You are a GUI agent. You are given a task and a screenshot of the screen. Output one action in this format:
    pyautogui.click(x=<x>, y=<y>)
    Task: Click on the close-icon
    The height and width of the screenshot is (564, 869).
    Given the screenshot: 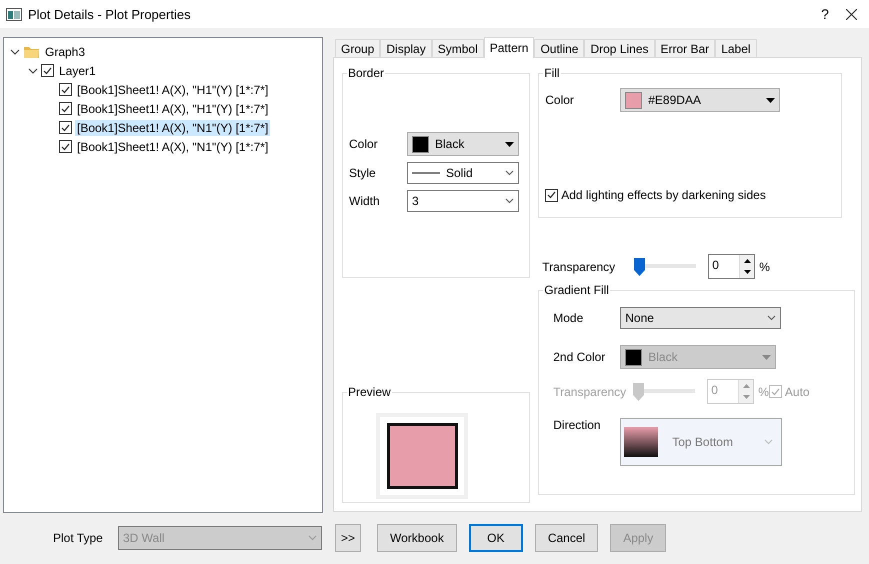 What is the action you would take?
    pyautogui.click(x=851, y=14)
    